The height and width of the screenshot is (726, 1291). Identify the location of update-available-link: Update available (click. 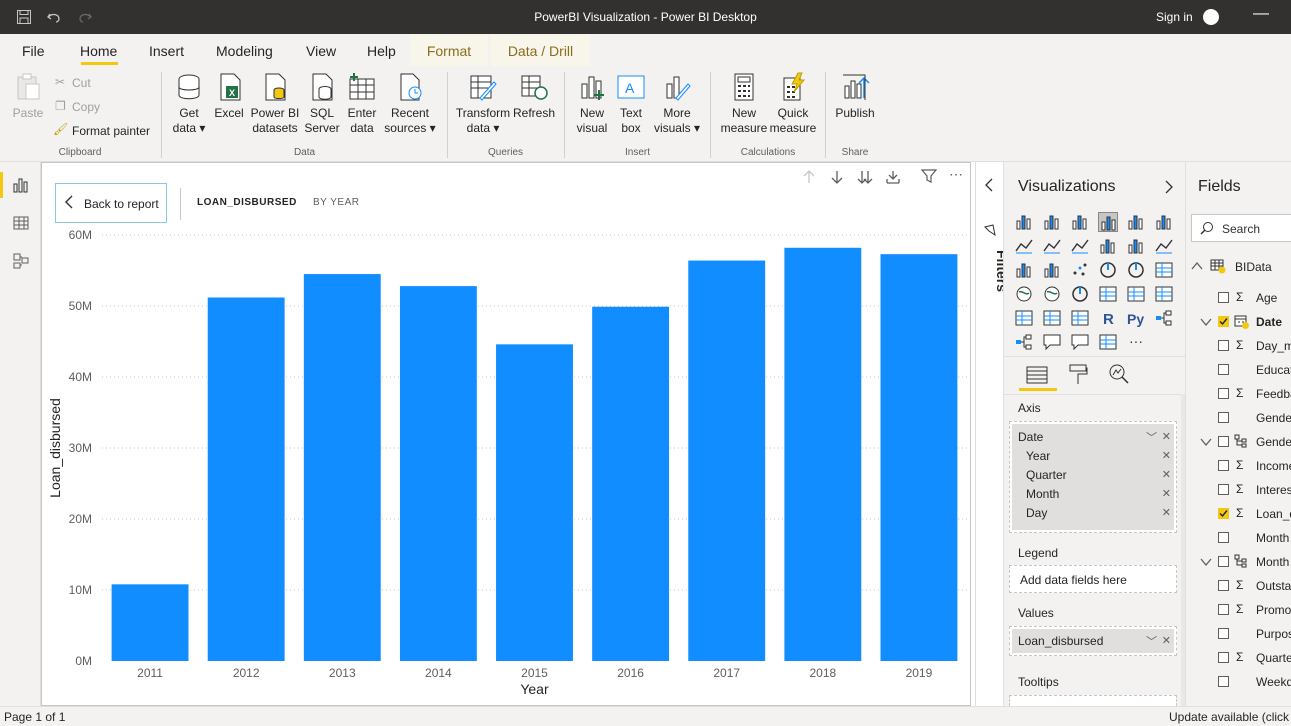
(1229, 717).